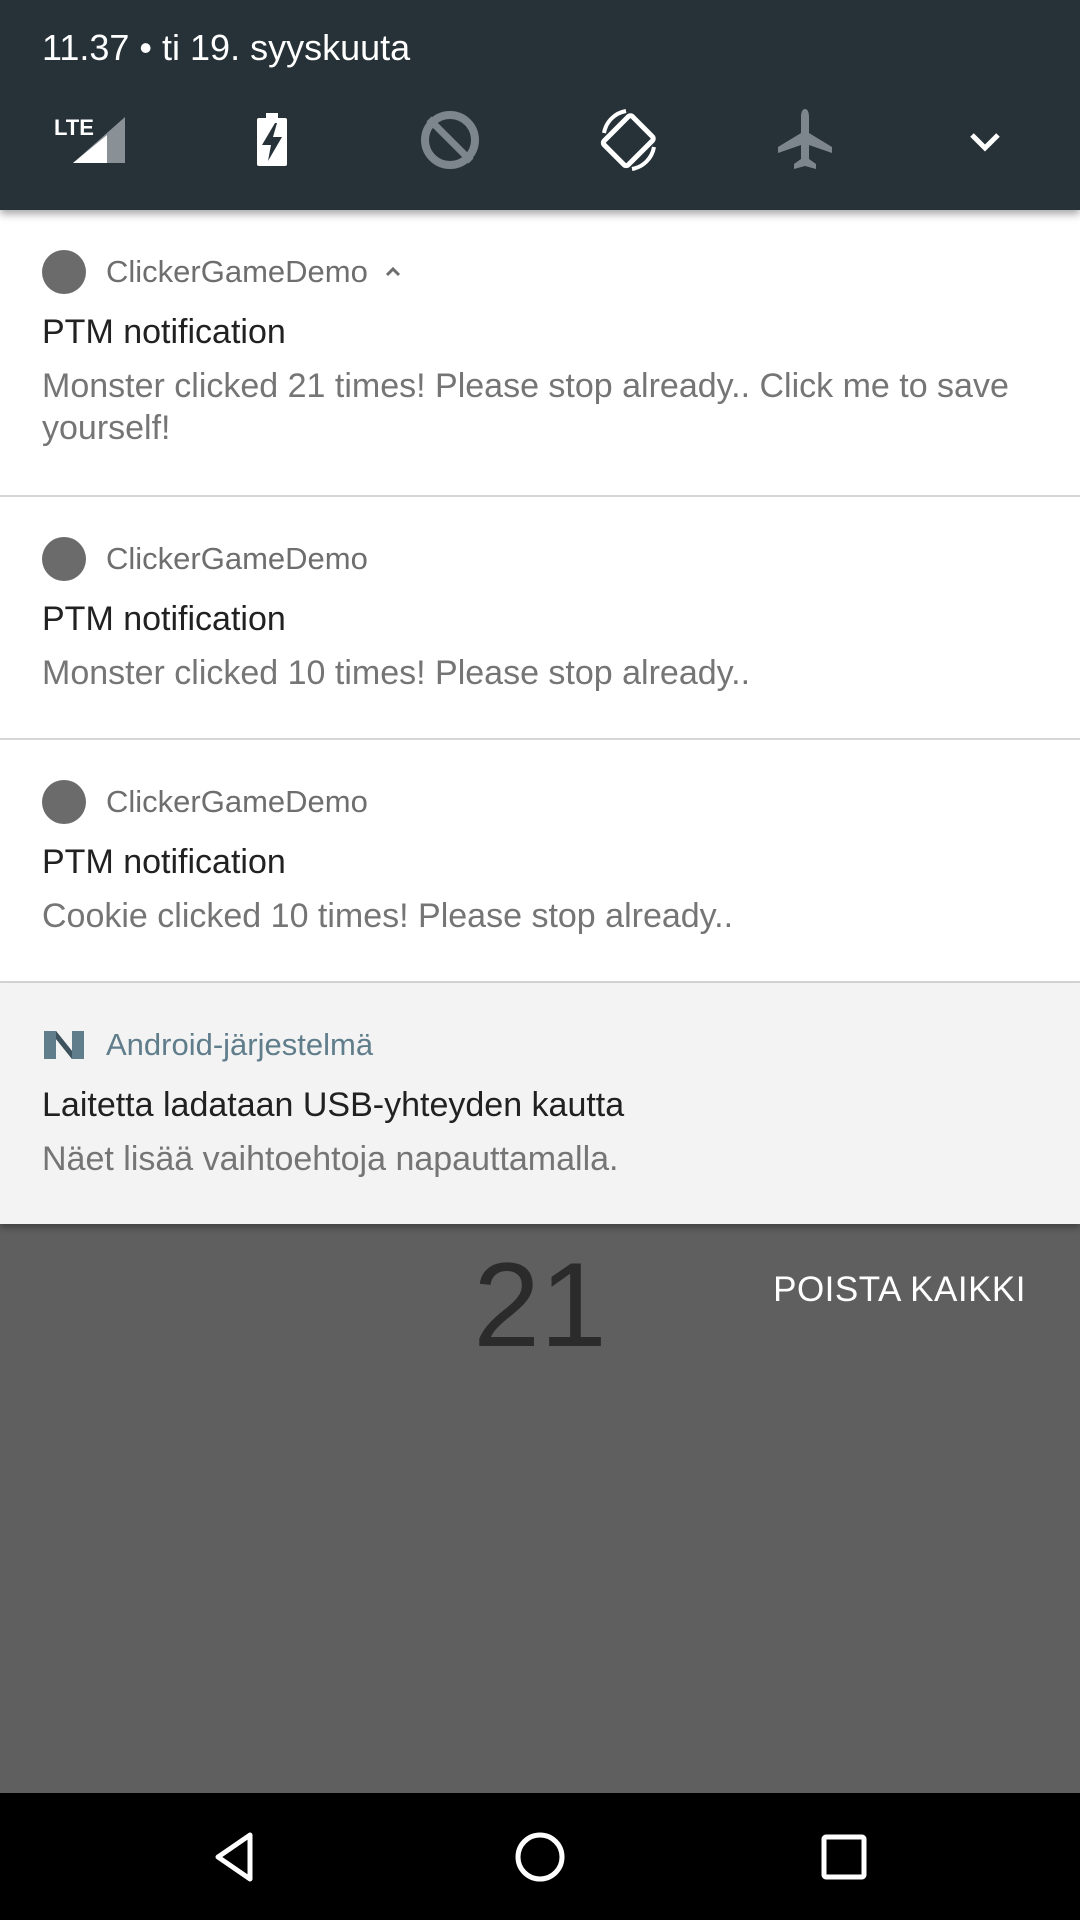  I want to click on recents-icon, so click(844, 1857).